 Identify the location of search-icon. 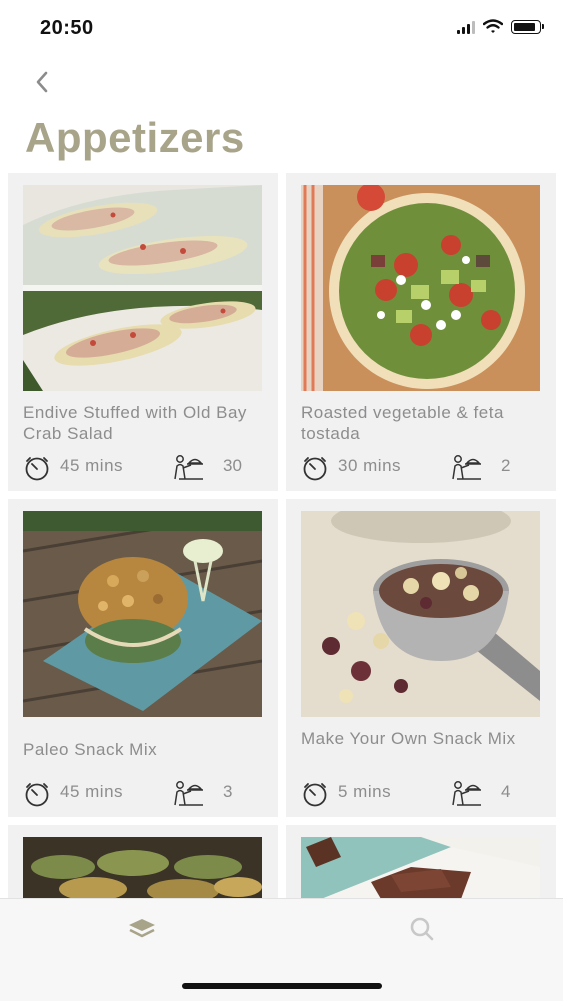
(422, 929).